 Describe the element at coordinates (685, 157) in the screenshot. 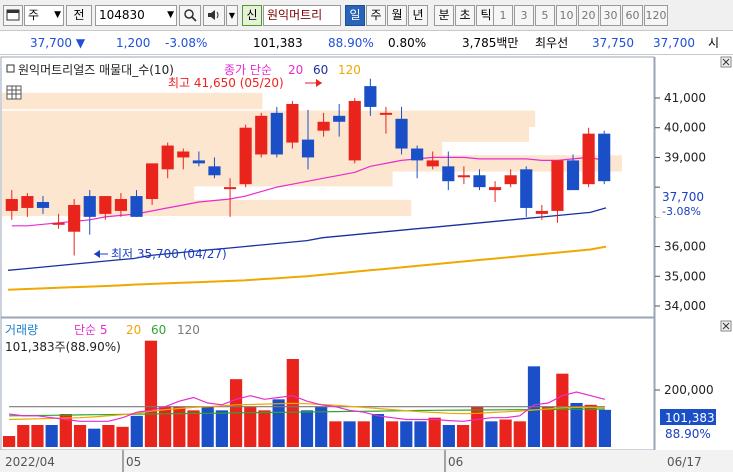

I see `price-y-tick-label: 39,000` at that location.